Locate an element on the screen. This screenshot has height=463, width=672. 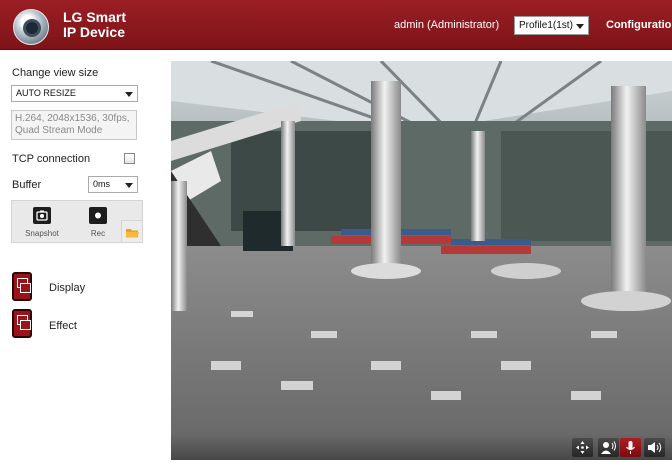
brand-line-1: LG Smart is located at coordinates (95, 17).